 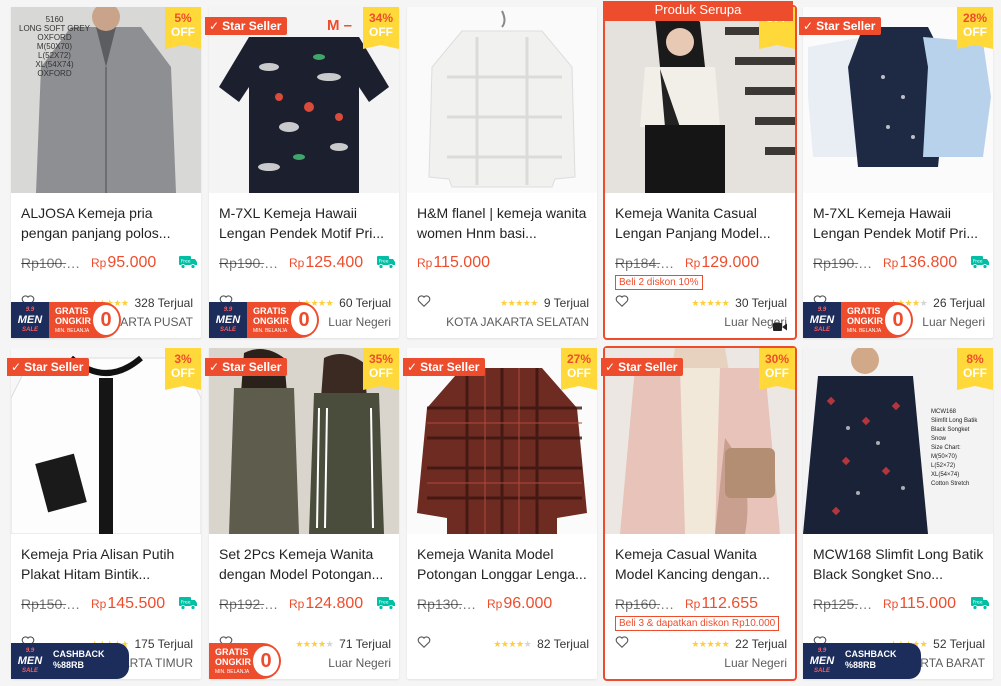 What do you see at coordinates (517, 322) in the screenshot?
I see `shop-location: KOTA JAKARTA SELATAN` at bounding box center [517, 322].